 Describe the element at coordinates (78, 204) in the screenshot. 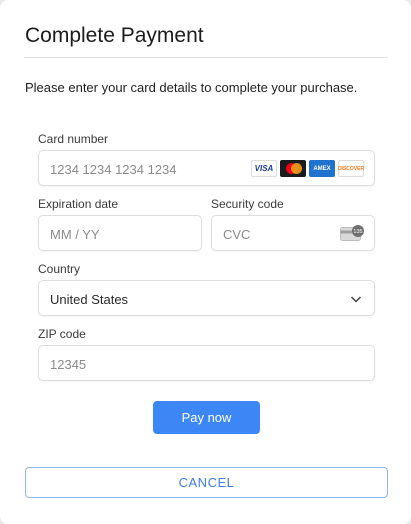

I see `expiration-label: Expiration date` at that location.